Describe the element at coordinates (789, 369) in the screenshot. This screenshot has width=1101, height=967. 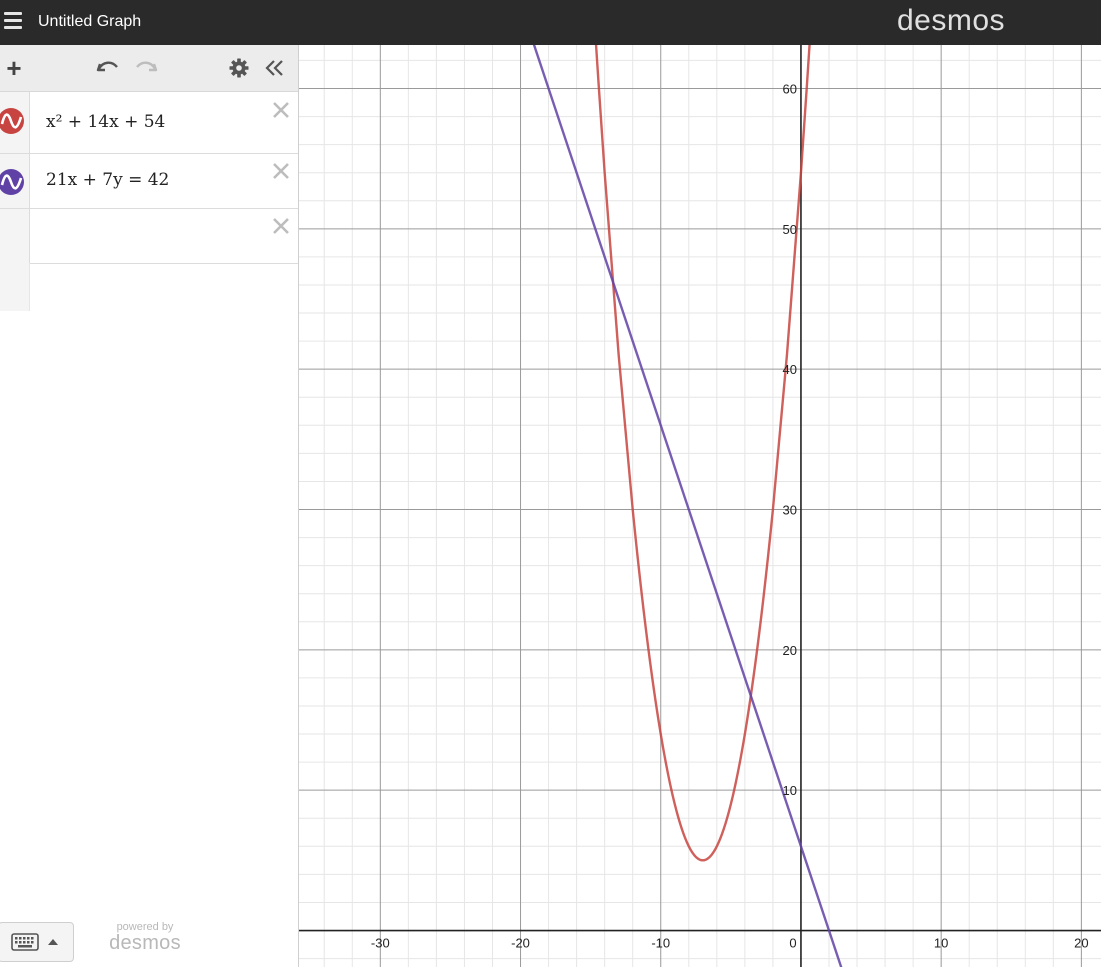
I see `y-tick-label: 40` at that location.